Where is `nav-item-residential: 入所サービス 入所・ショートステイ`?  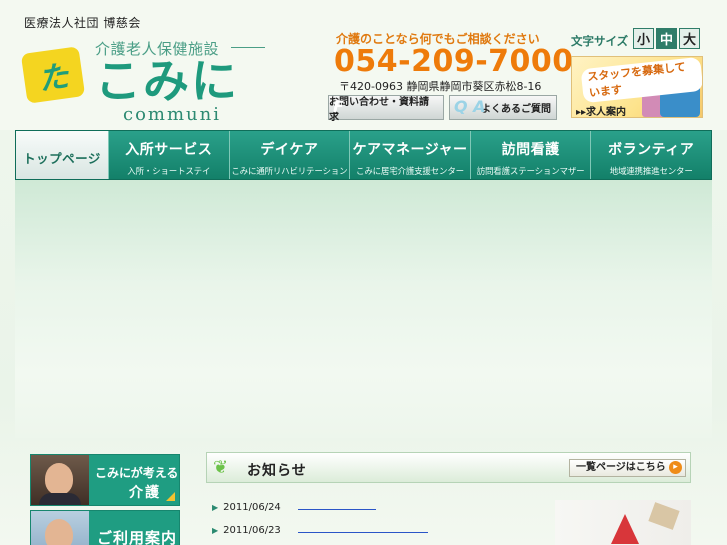 nav-item-residential: 入所サービス 入所・ショートステイ is located at coordinates (168, 155).